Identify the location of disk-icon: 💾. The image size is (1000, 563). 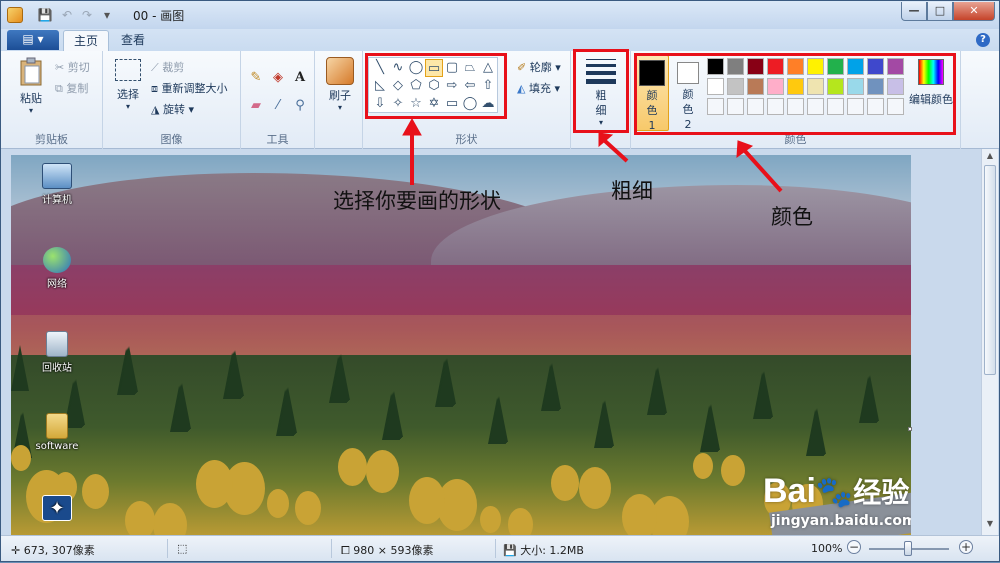
(512, 550).